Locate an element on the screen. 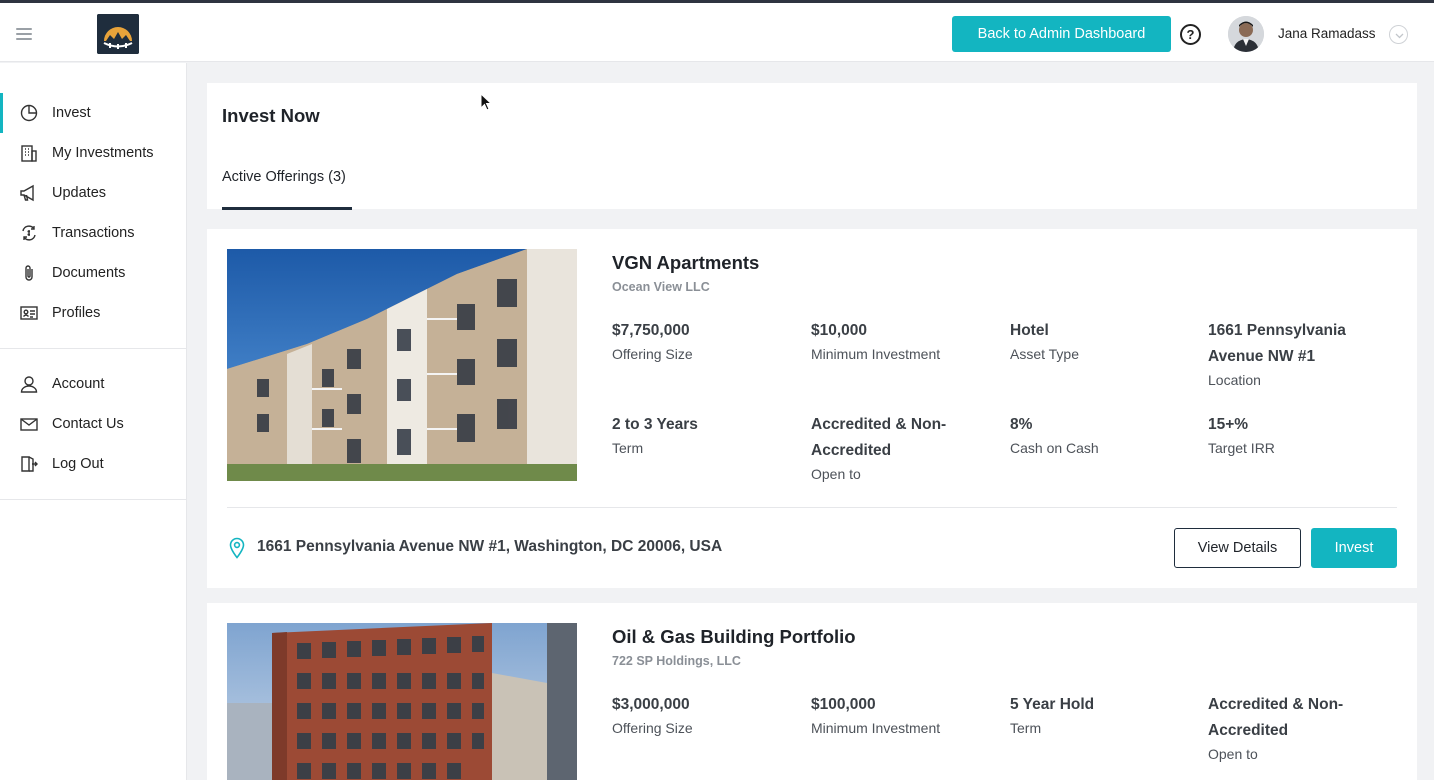  sidebar-item-transactions: Transactions is located at coordinates (93, 233).